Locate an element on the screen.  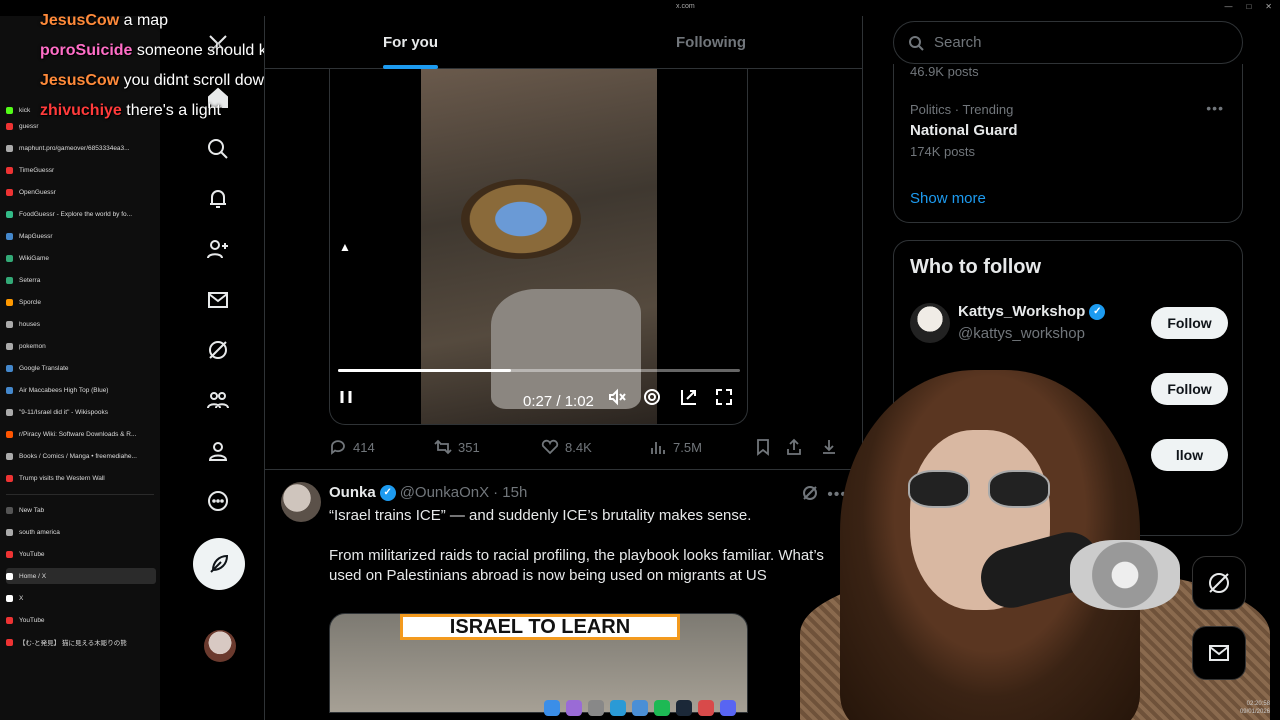
maximize-icon: □ is located at coordinates (1248, 6).